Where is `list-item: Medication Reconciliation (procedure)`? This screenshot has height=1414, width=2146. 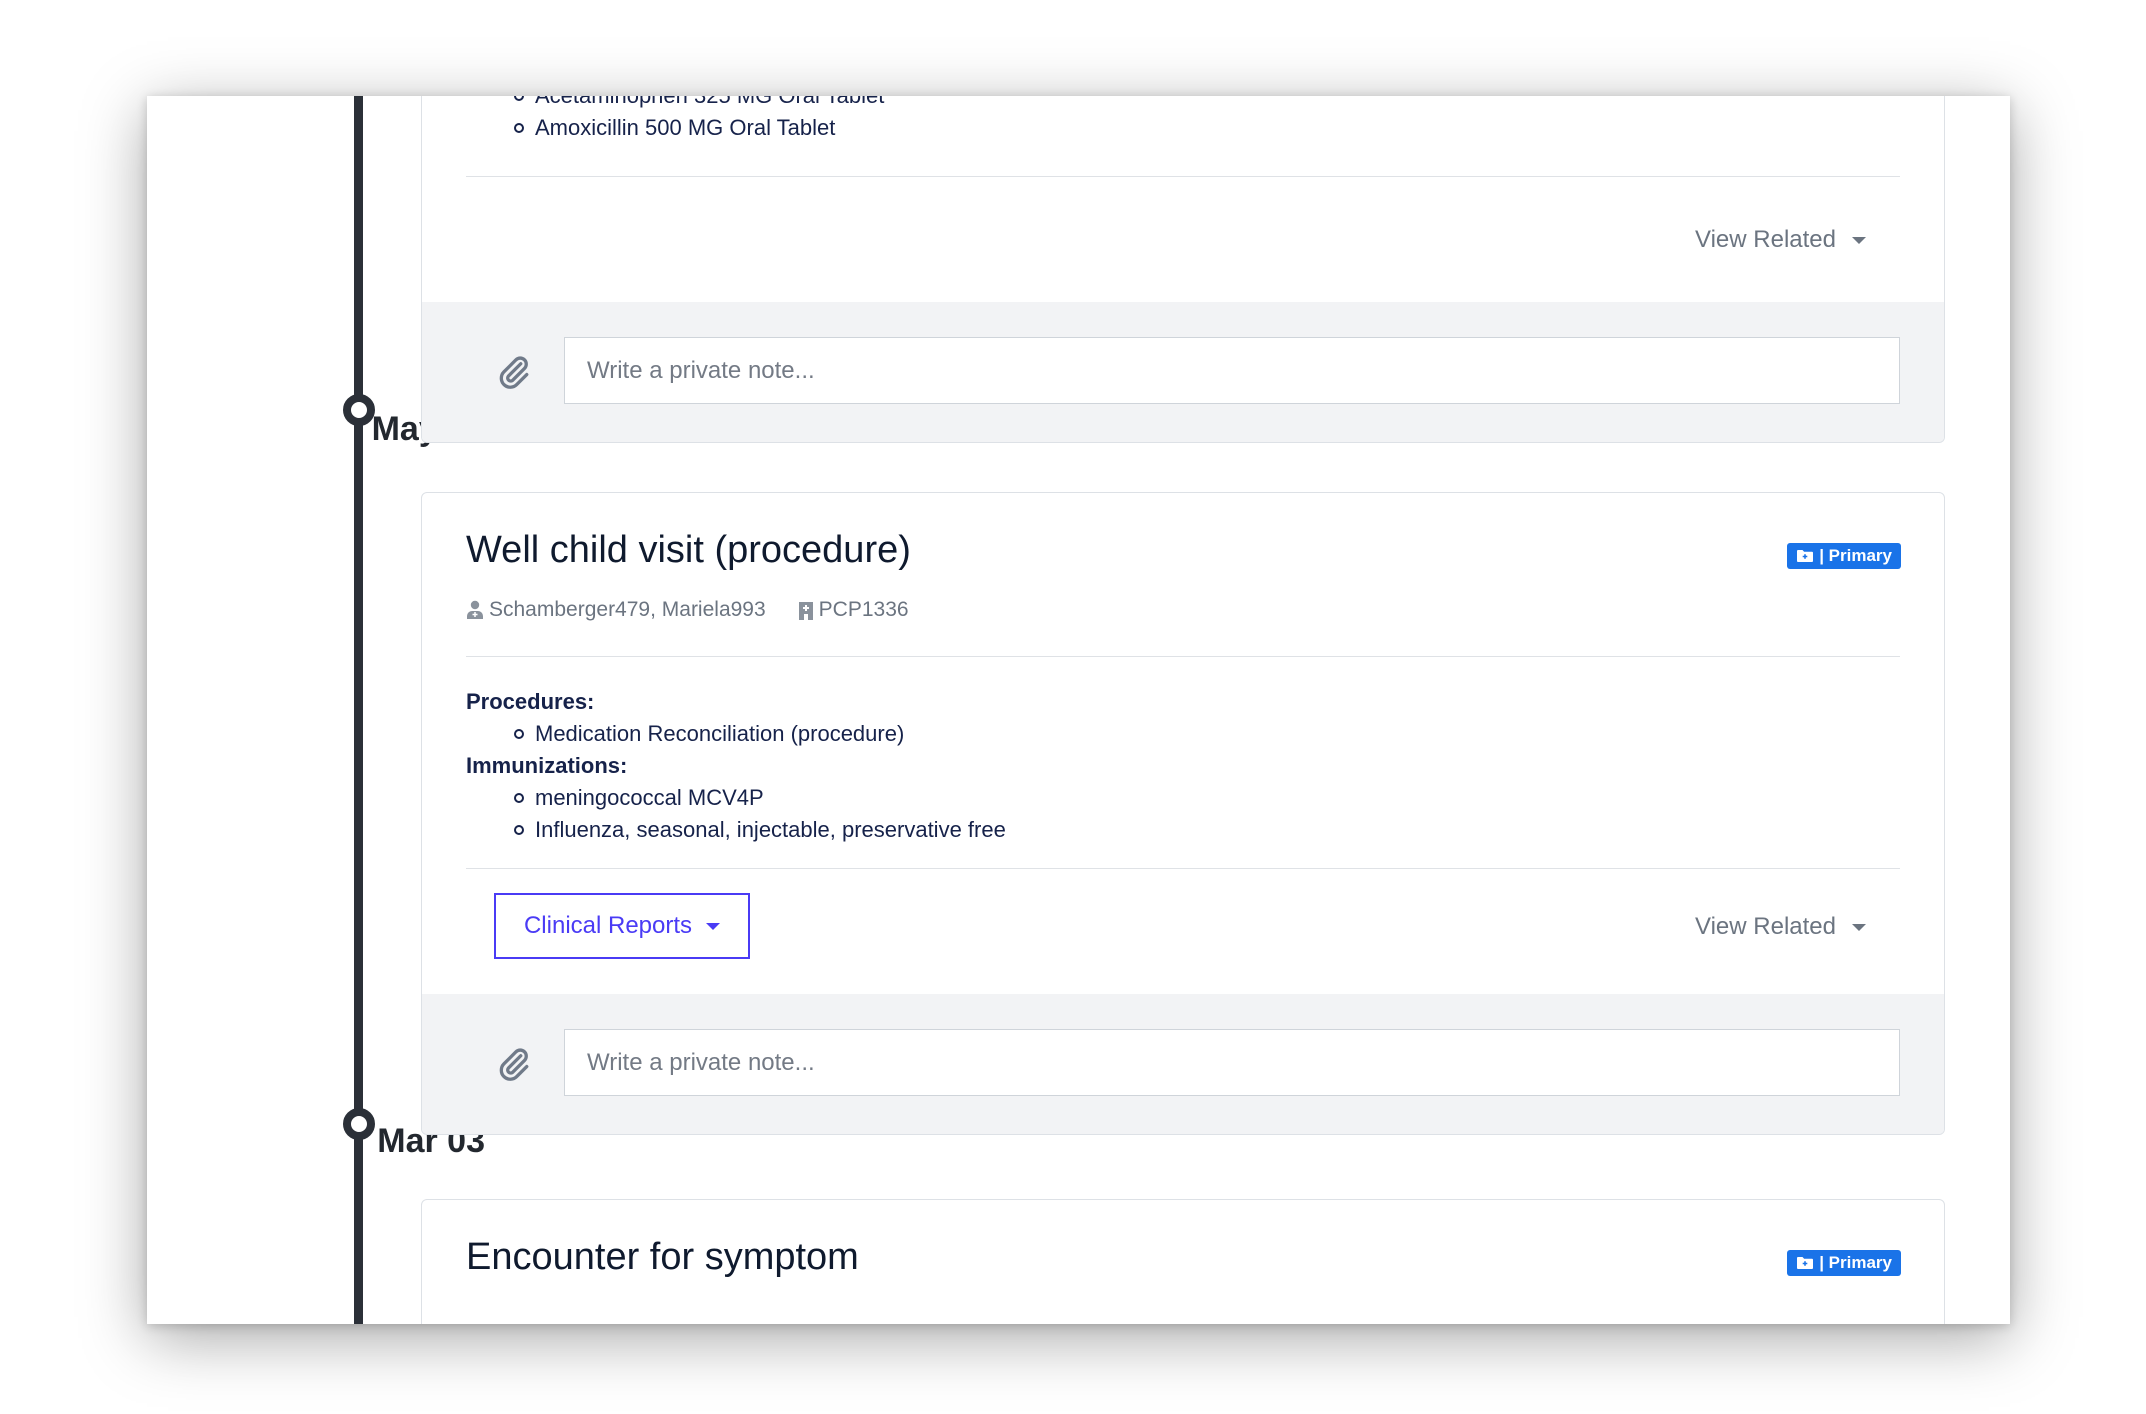
list-item: Medication Reconciliation (procedure) is located at coordinates (709, 734).